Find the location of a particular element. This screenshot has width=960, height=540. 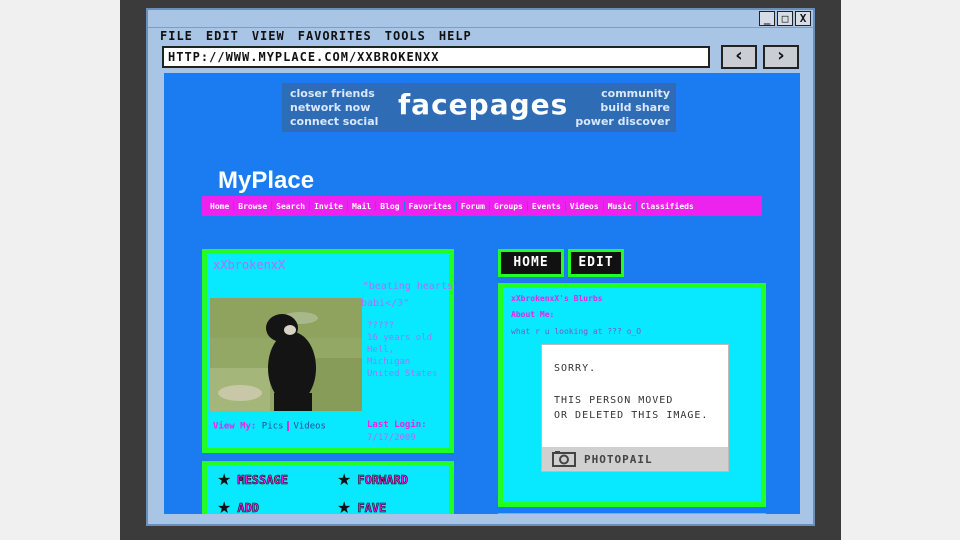

add-button: ★ ADD is located at coordinates (238, 506).